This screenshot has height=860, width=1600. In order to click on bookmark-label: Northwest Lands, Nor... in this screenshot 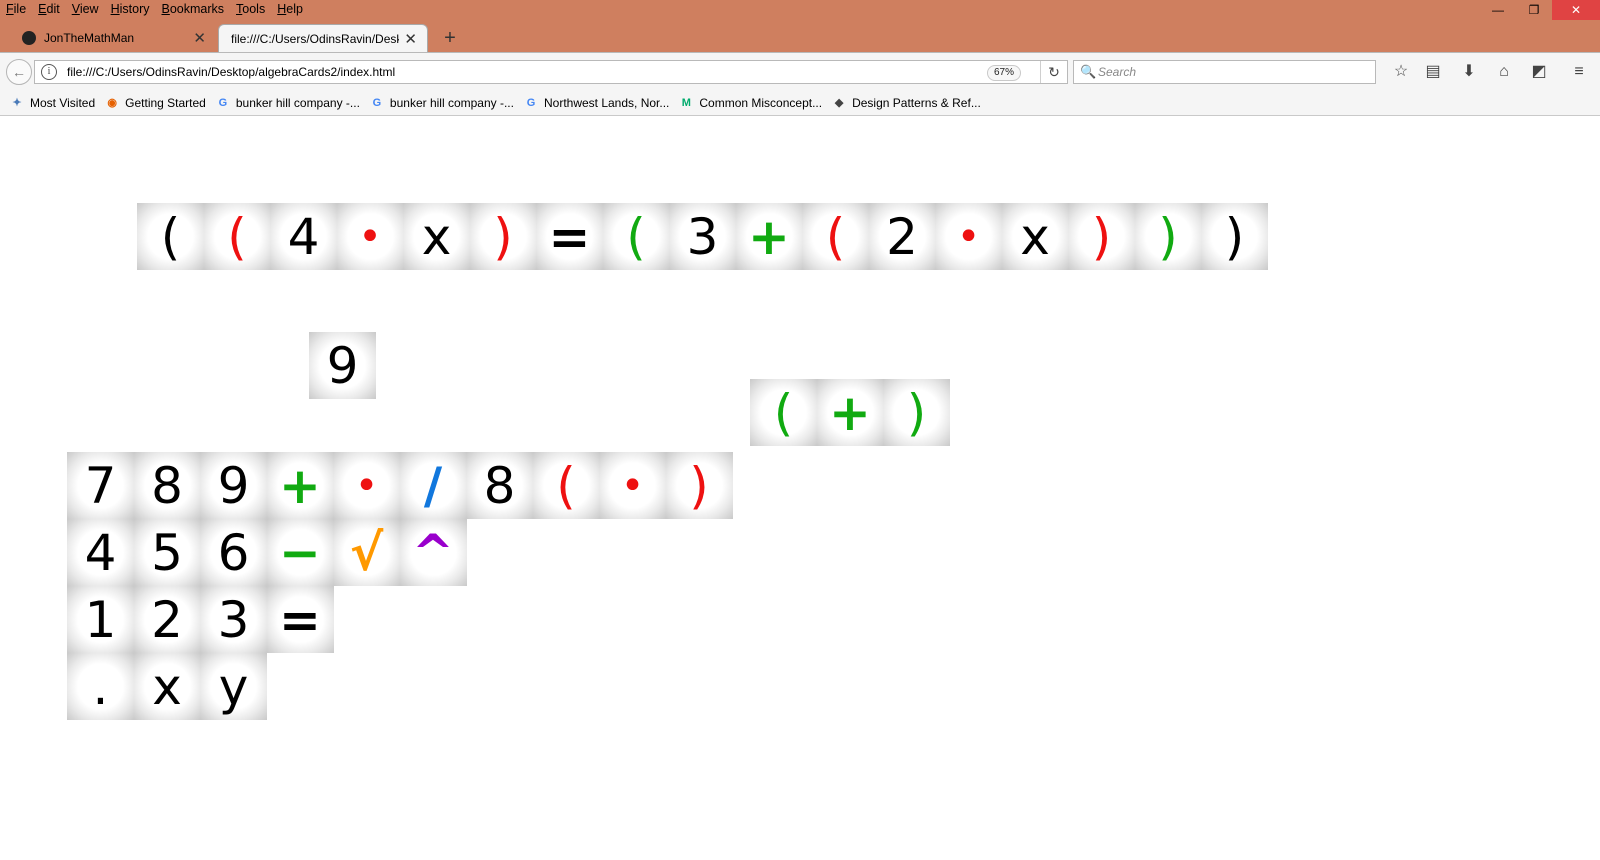, I will do `click(606, 102)`.